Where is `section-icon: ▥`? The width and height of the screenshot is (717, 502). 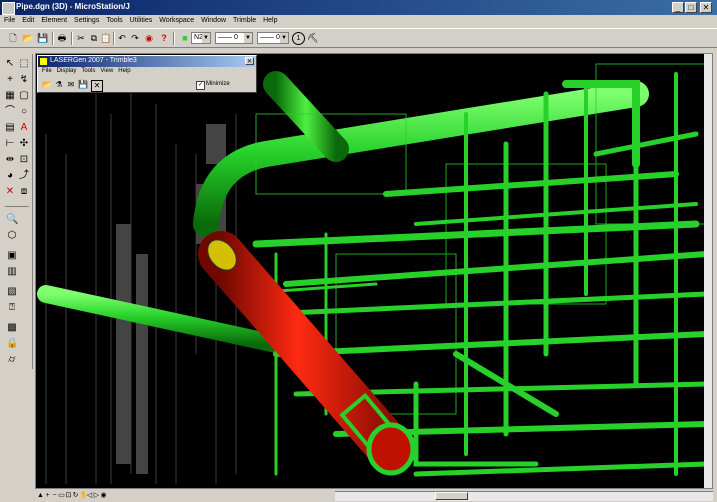 section-icon: ▥ is located at coordinates (12, 272).